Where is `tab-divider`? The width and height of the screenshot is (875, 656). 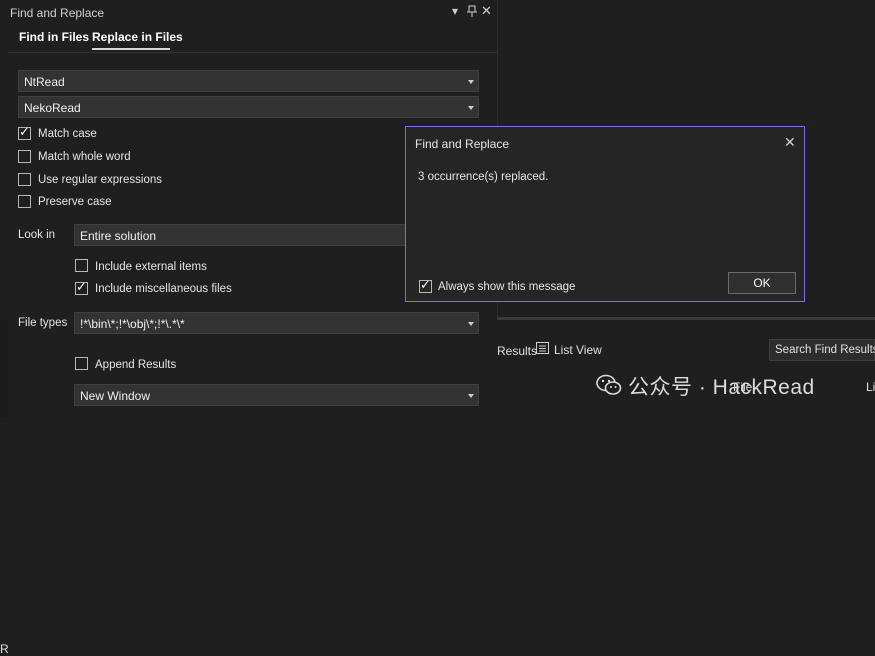 tab-divider is located at coordinates (252, 52).